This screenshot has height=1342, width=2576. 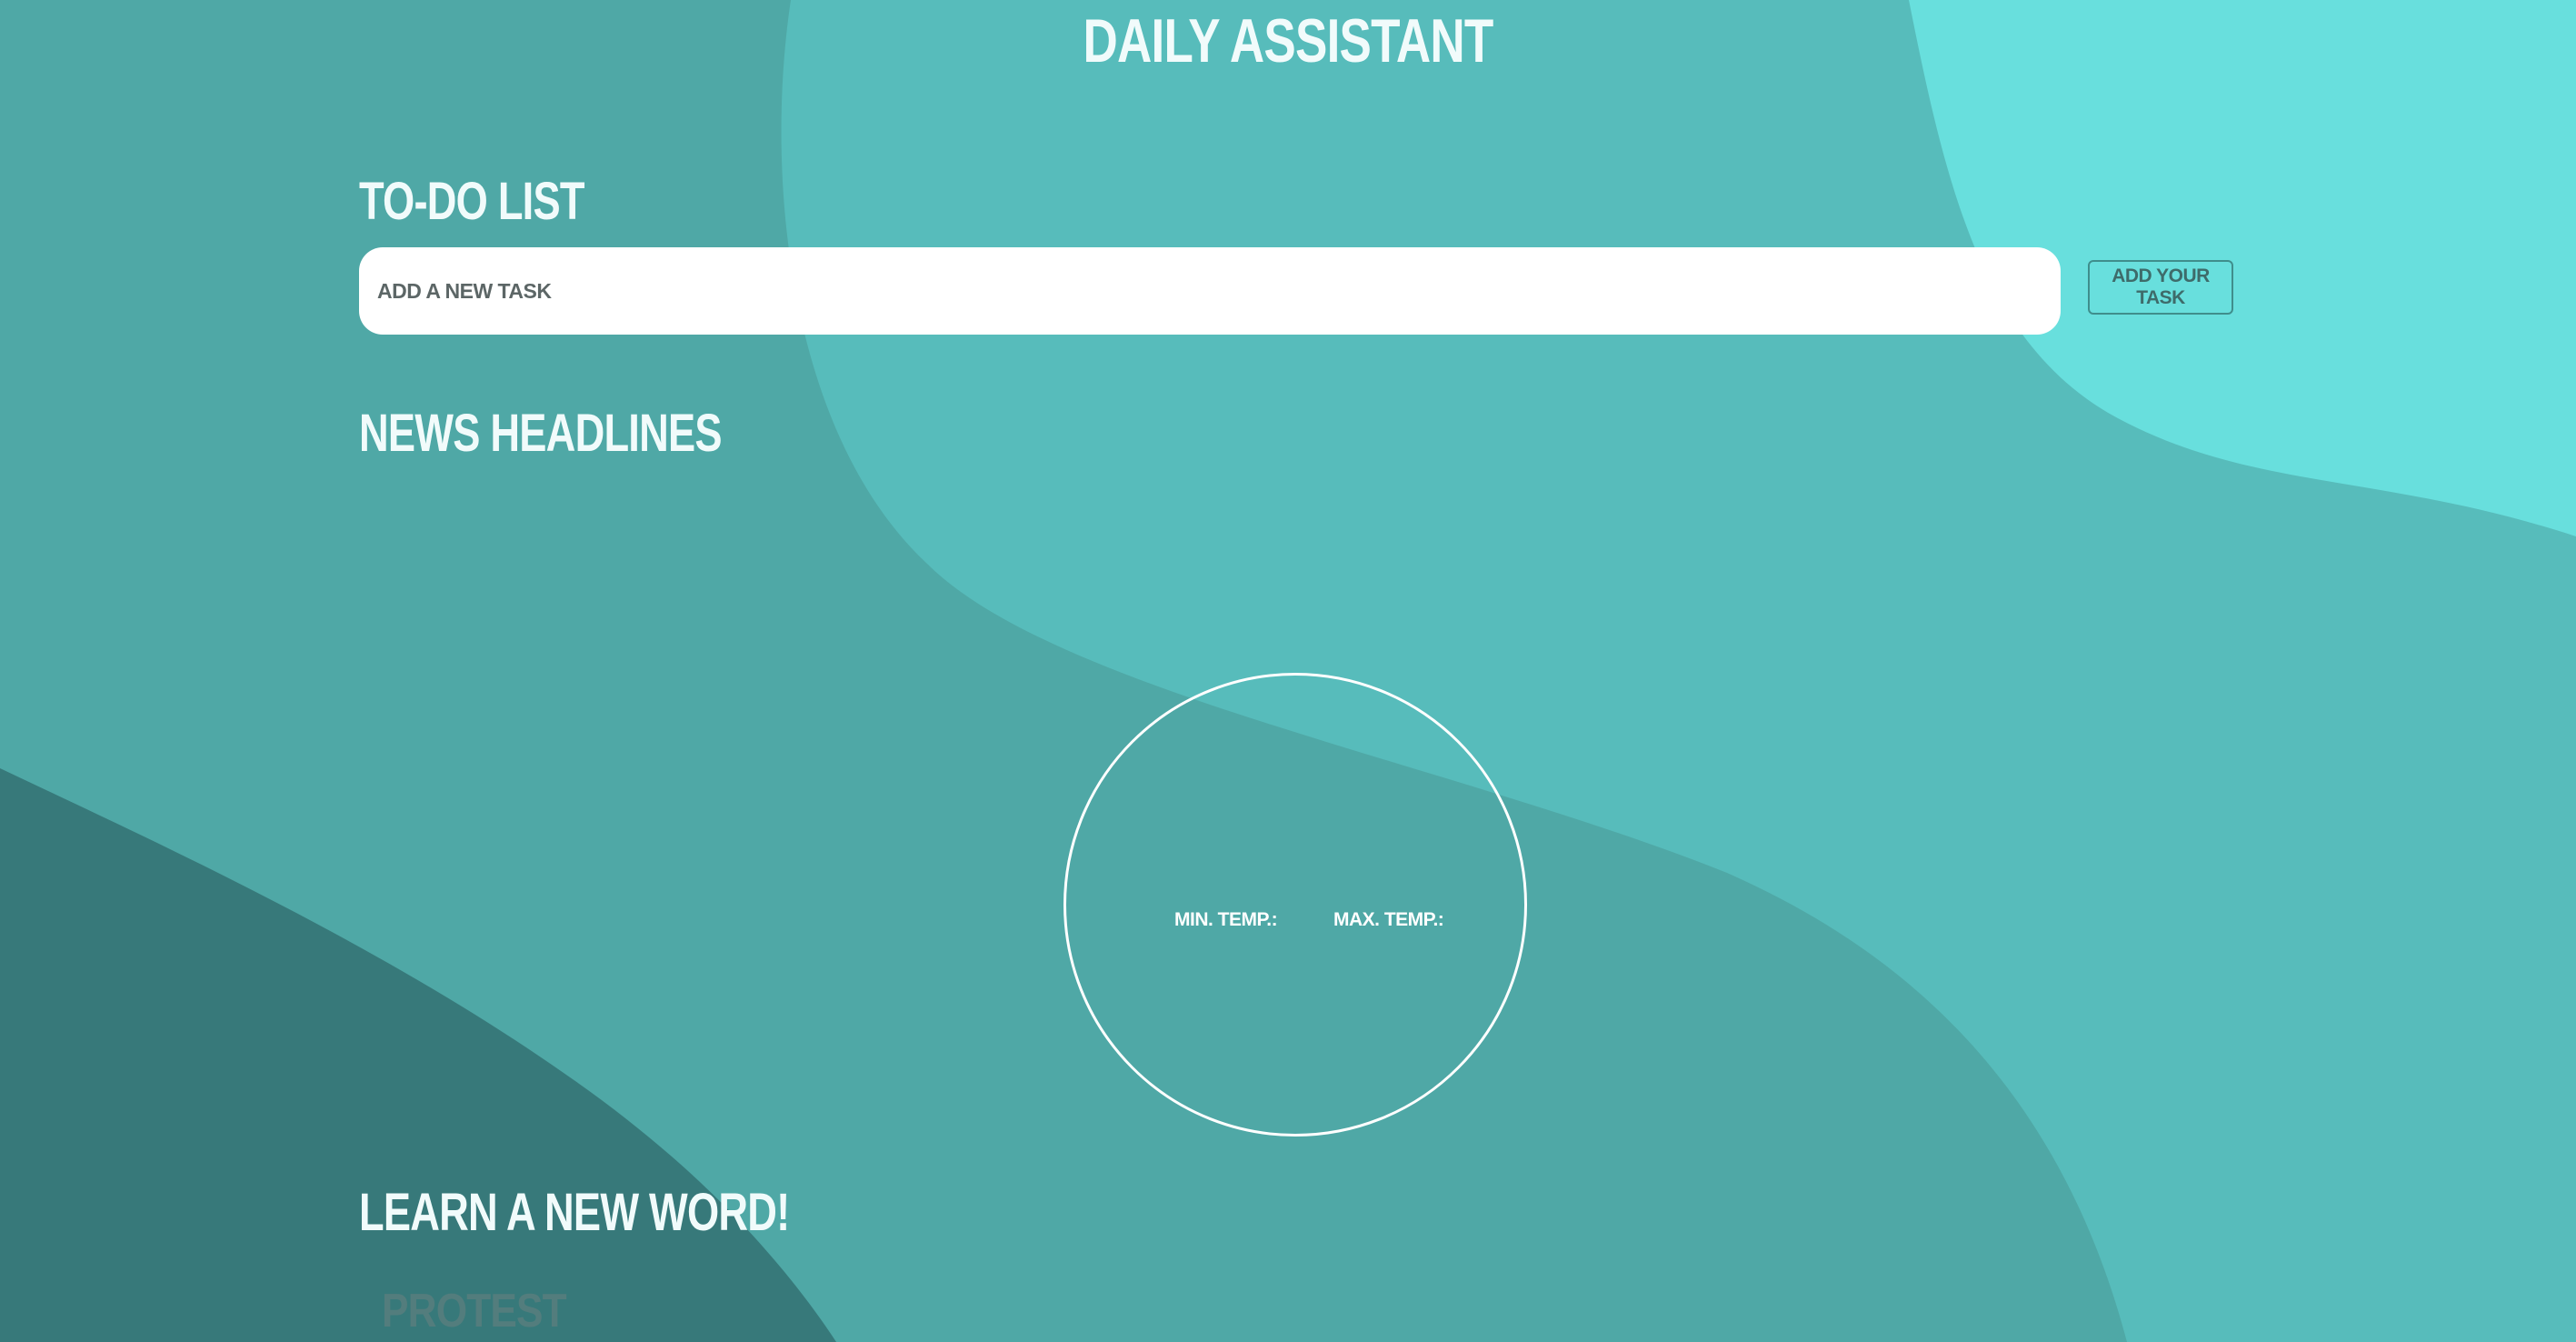 What do you see at coordinates (541, 433) in the screenshot?
I see `news-heading: NEWS HEADLINES` at bounding box center [541, 433].